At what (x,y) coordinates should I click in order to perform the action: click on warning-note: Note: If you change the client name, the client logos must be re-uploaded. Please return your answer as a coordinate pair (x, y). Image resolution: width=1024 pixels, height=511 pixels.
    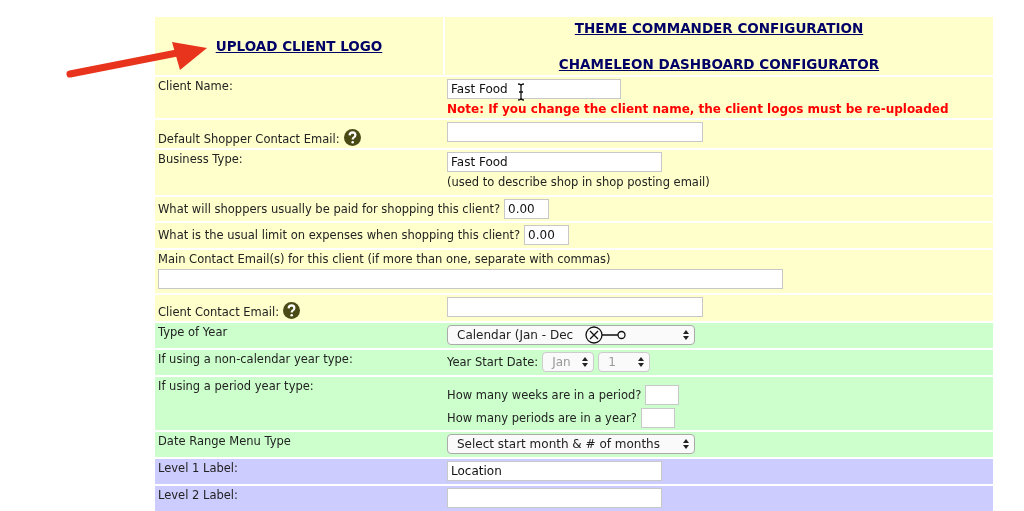
    Looking at the image, I should click on (698, 109).